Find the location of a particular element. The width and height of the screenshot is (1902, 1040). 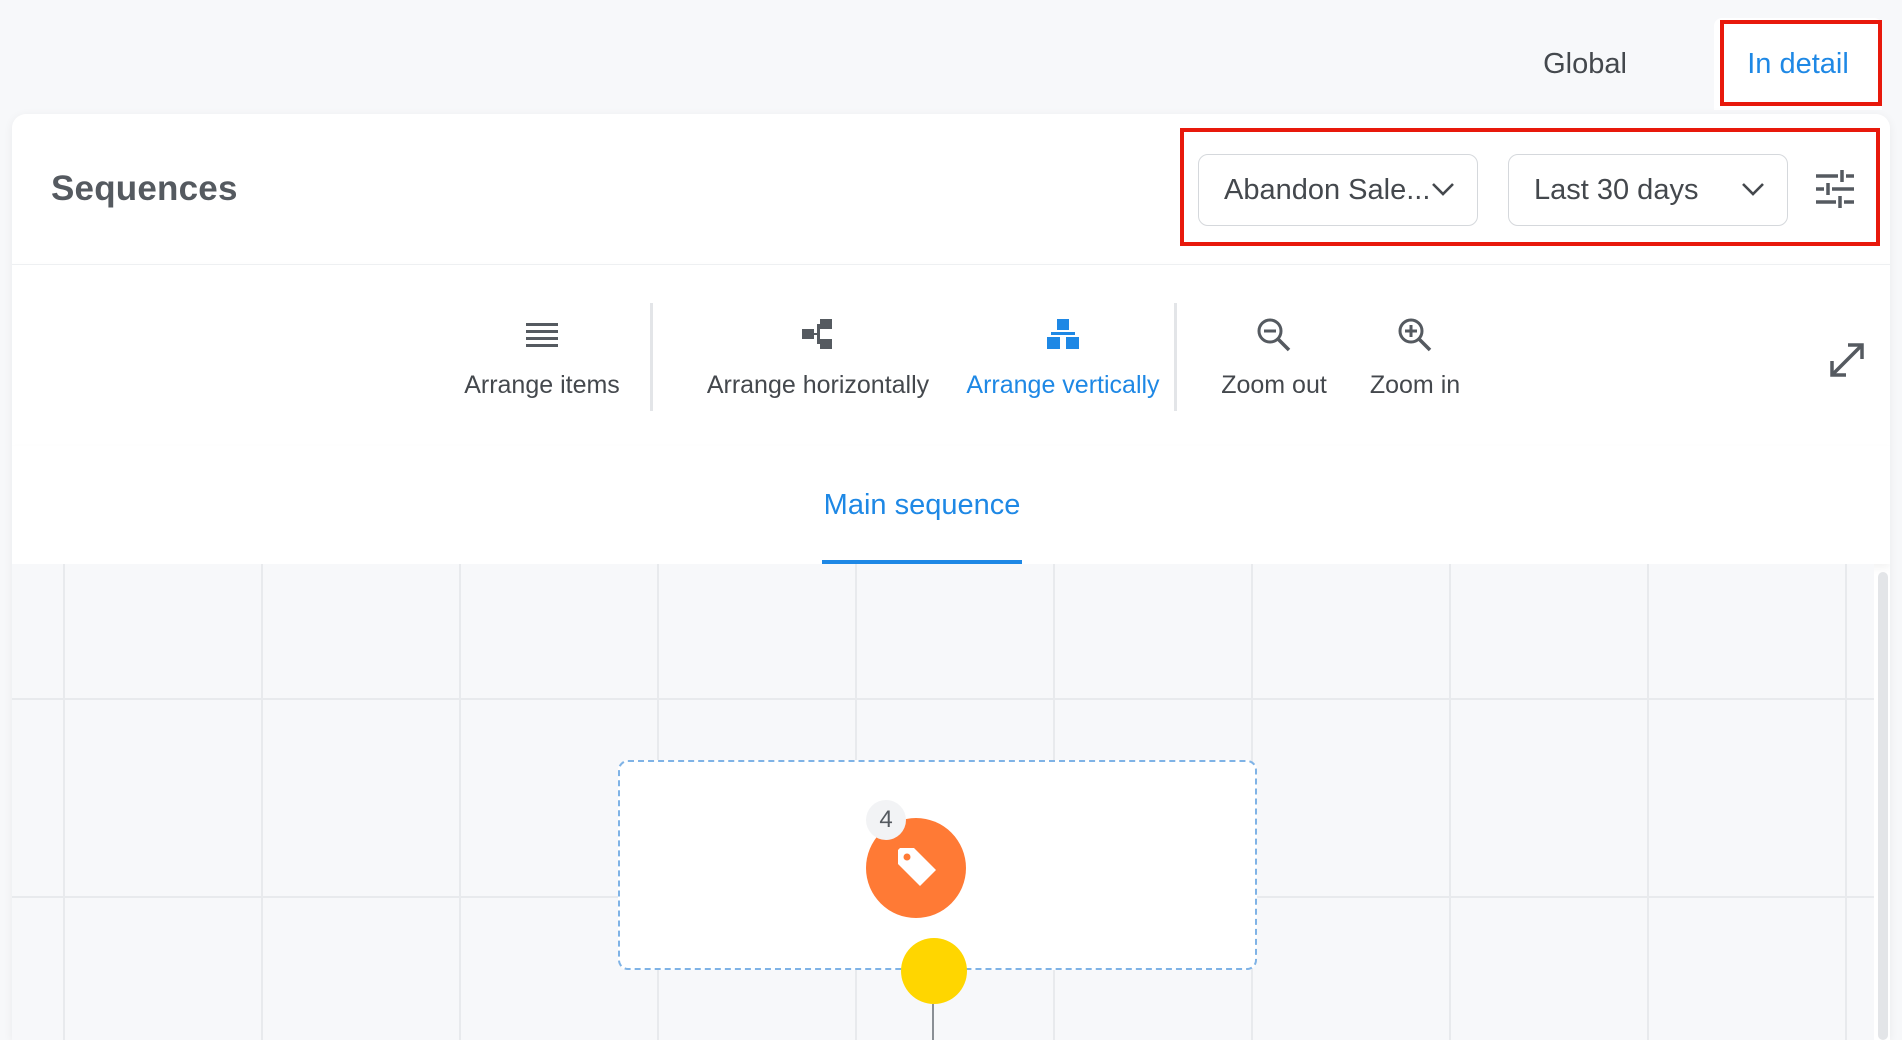

arrange-vertically-label: Arrange vertically is located at coordinates (1063, 385).